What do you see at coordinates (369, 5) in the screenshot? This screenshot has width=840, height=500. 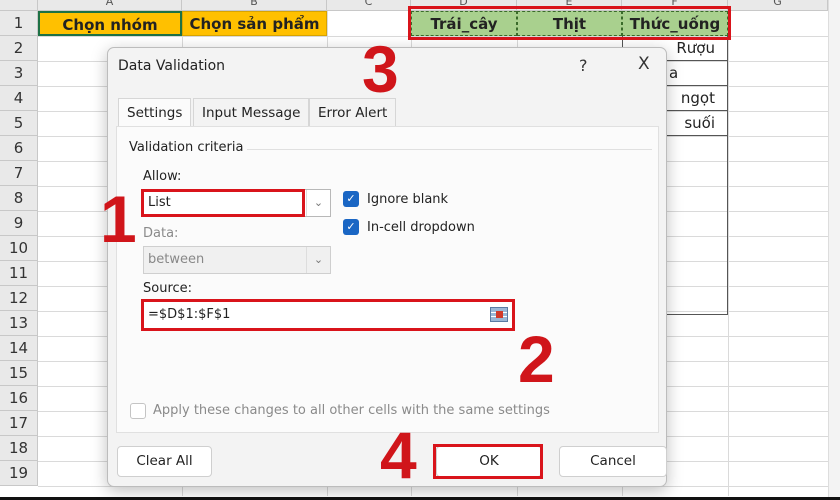 I see `column-header-c: C` at bounding box center [369, 5].